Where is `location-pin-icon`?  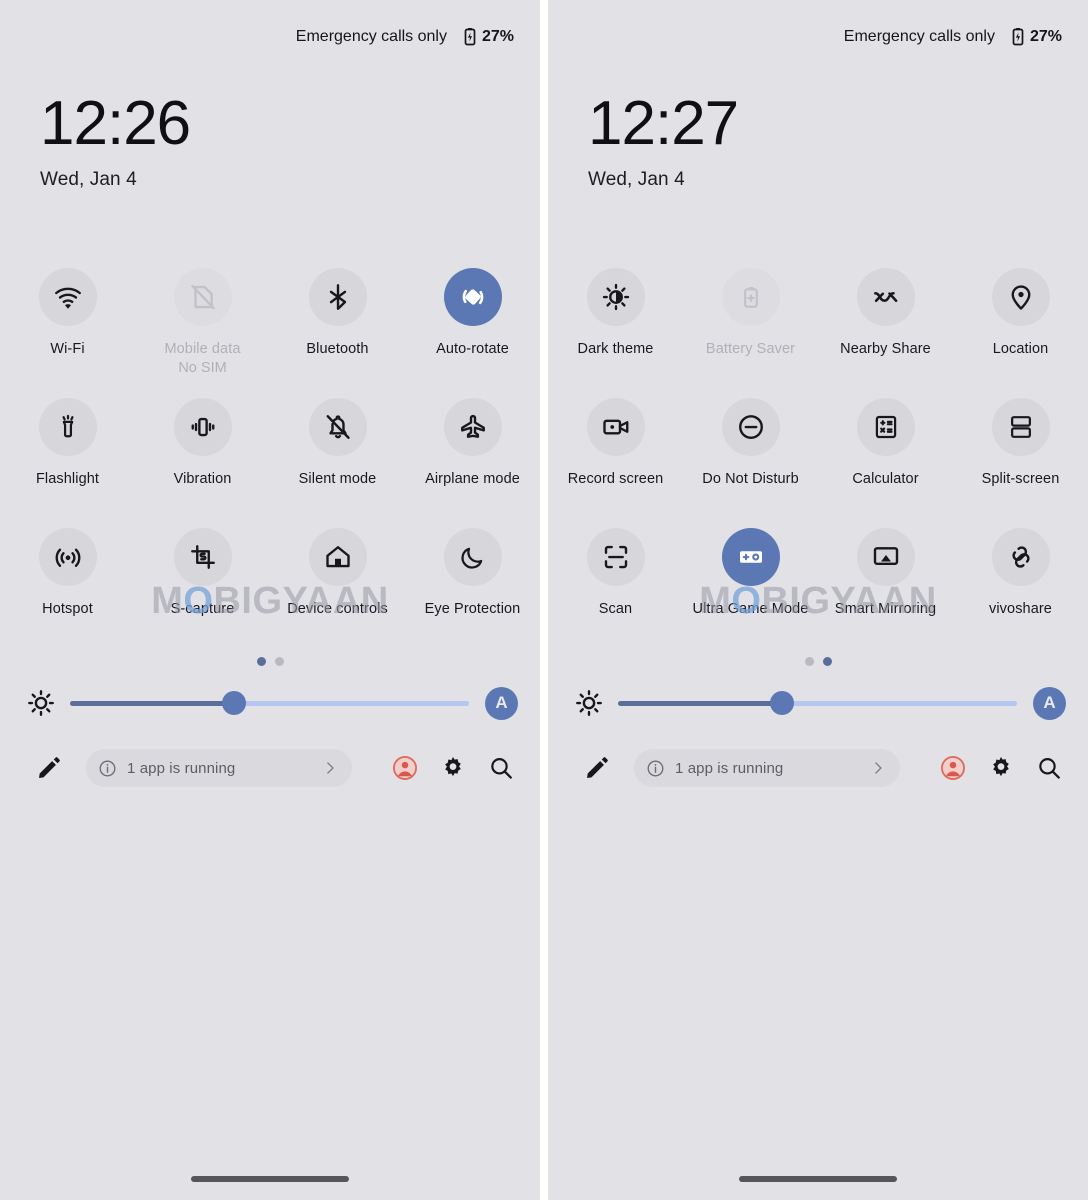
location-pin-icon is located at coordinates (1020, 297).